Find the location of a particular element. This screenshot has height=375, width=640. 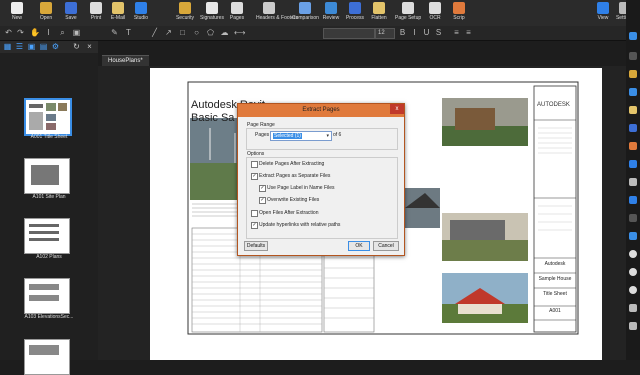

attachment-icon is located at coordinates (633, 236).